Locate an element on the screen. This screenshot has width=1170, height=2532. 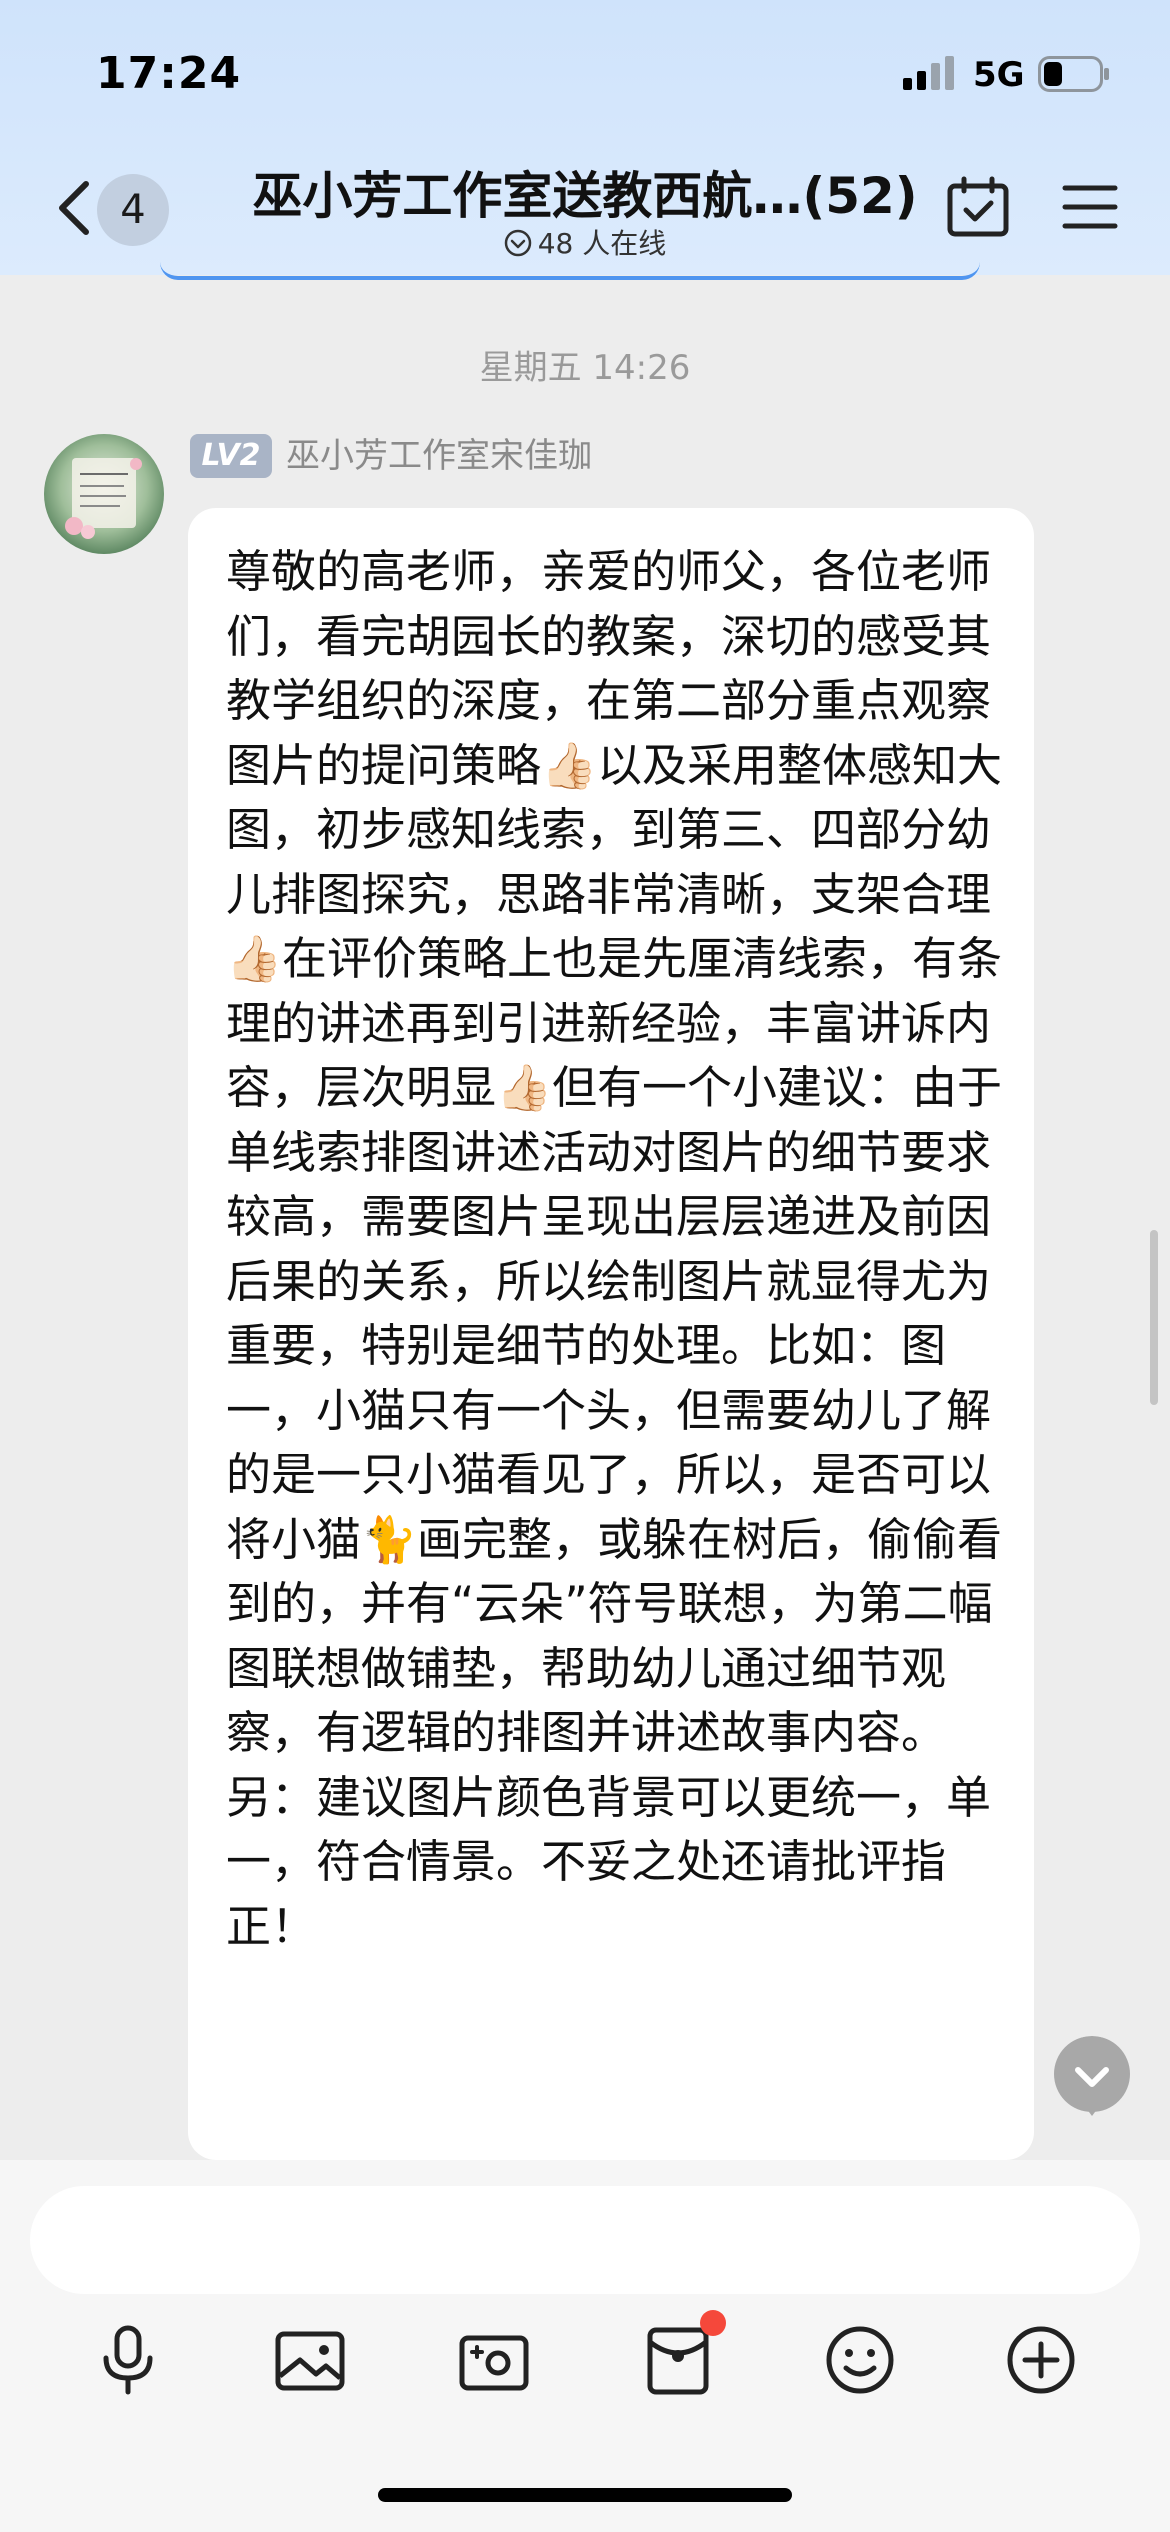
emoji-button is located at coordinates (860, 2360).